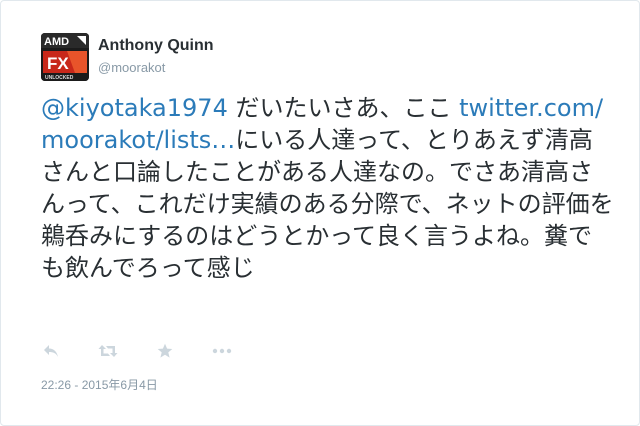 The width and height of the screenshot is (640, 426). What do you see at coordinates (58, 63) in the screenshot?
I see `avatar-product-text: FX` at bounding box center [58, 63].